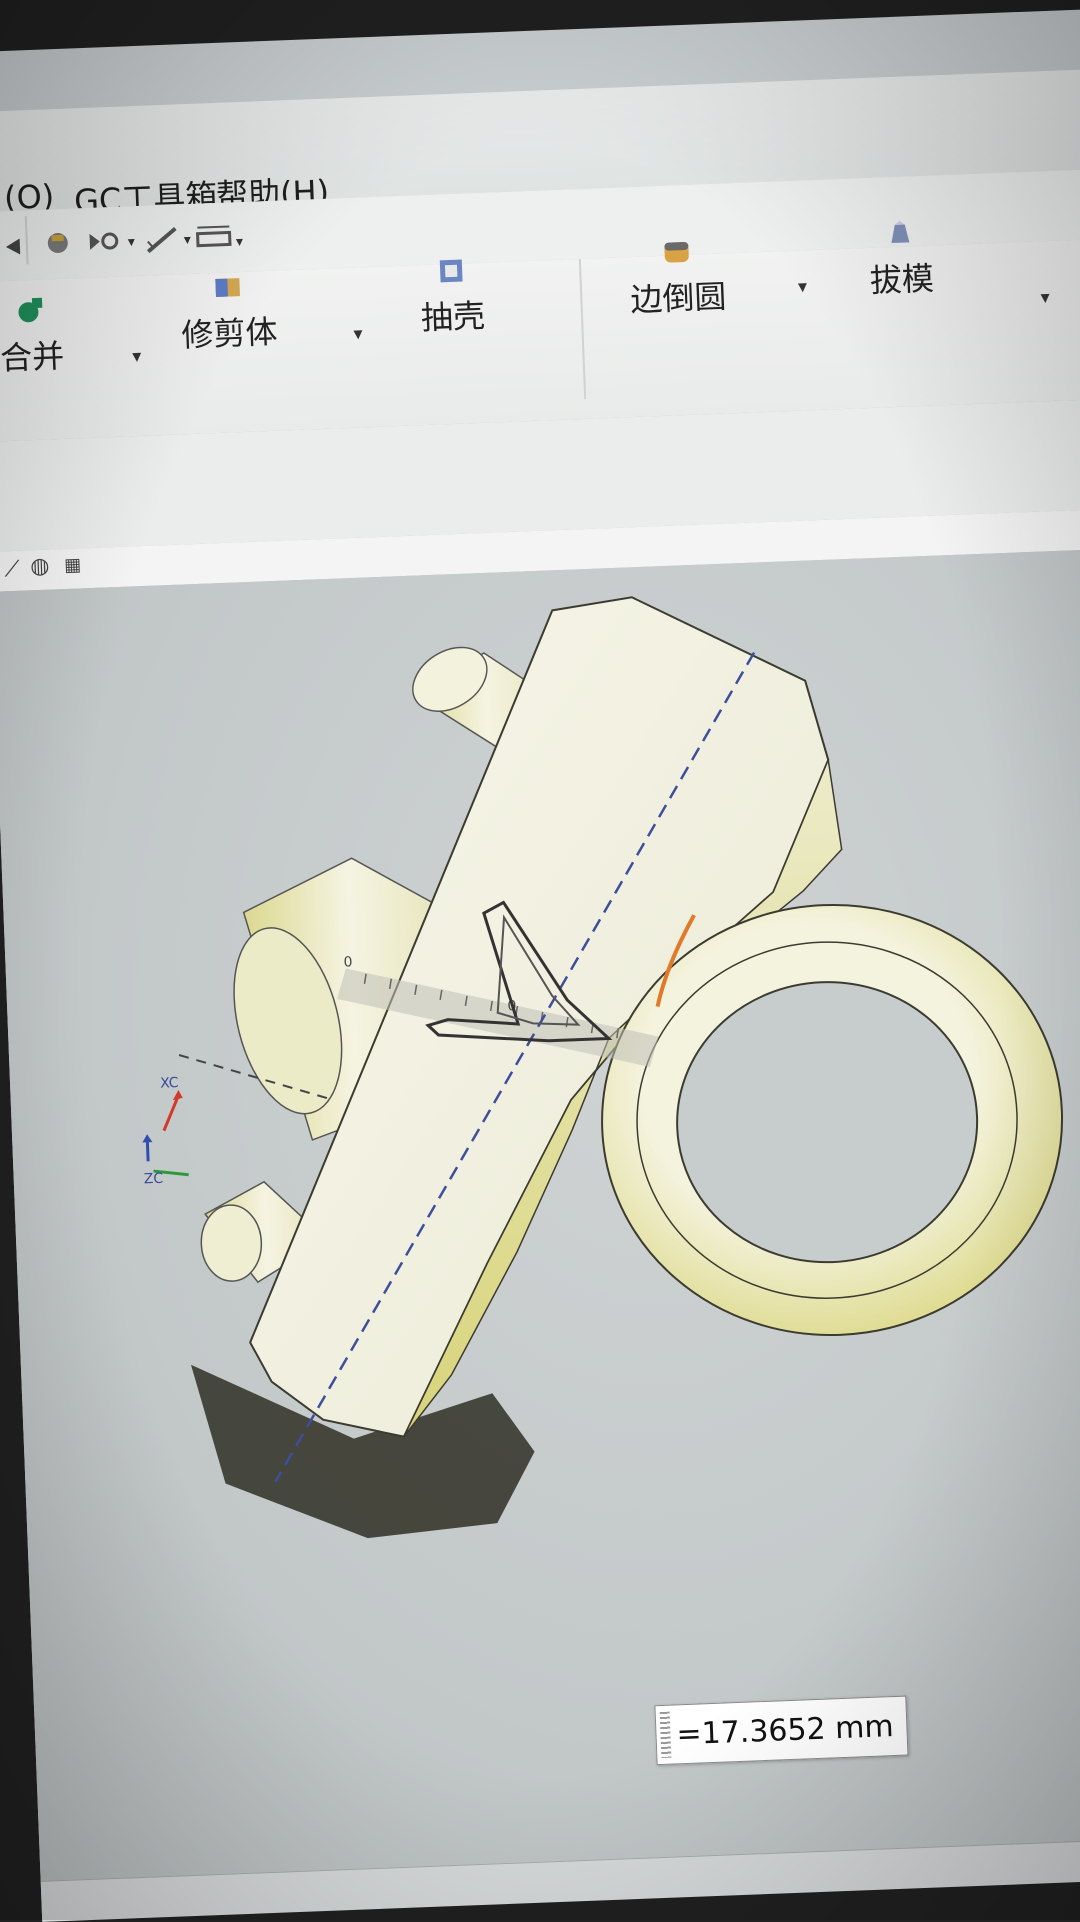 This screenshot has width=1080, height=1922. Describe the element at coordinates (227, 288) in the screenshot. I see `trim-body-icon` at that location.